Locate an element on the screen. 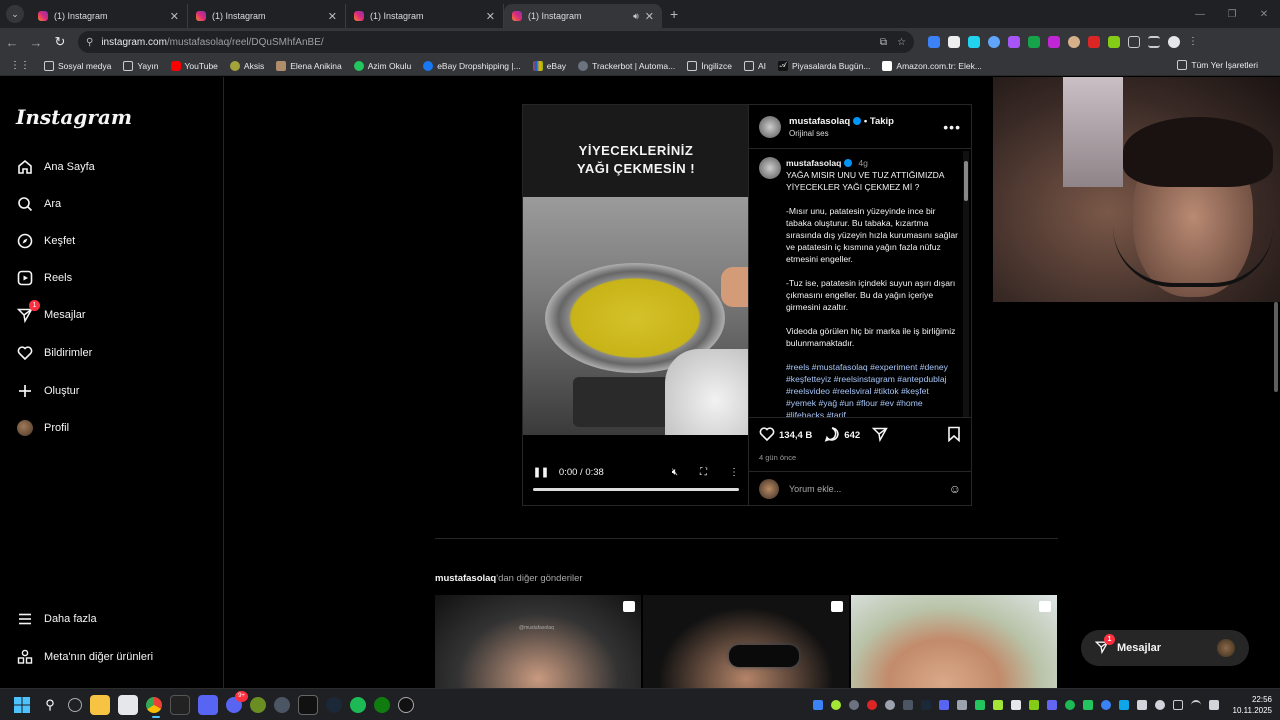 The width and height of the screenshot is (1280, 720). site-info-icon: ⚲ is located at coordinates (89, 42).